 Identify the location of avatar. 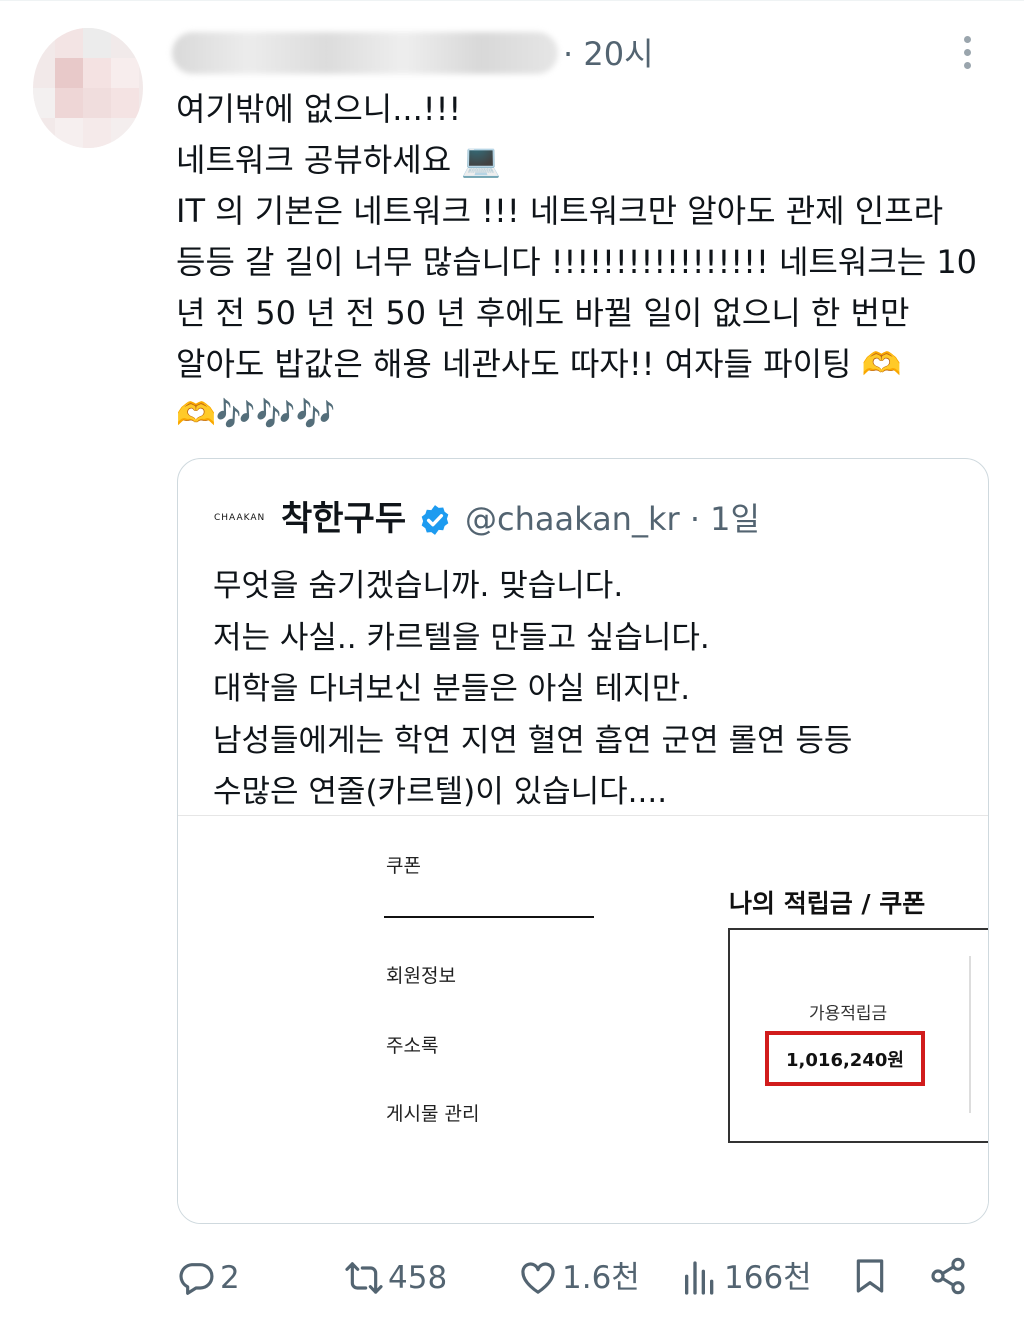
(88, 88).